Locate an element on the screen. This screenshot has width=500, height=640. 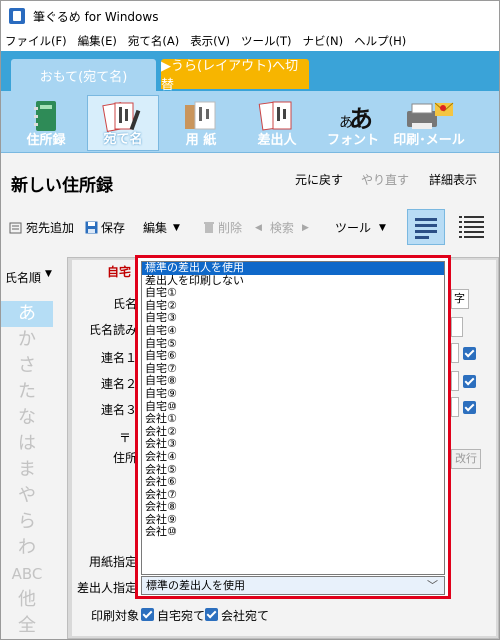
kana-tab: か is located at coordinates (27, 340).